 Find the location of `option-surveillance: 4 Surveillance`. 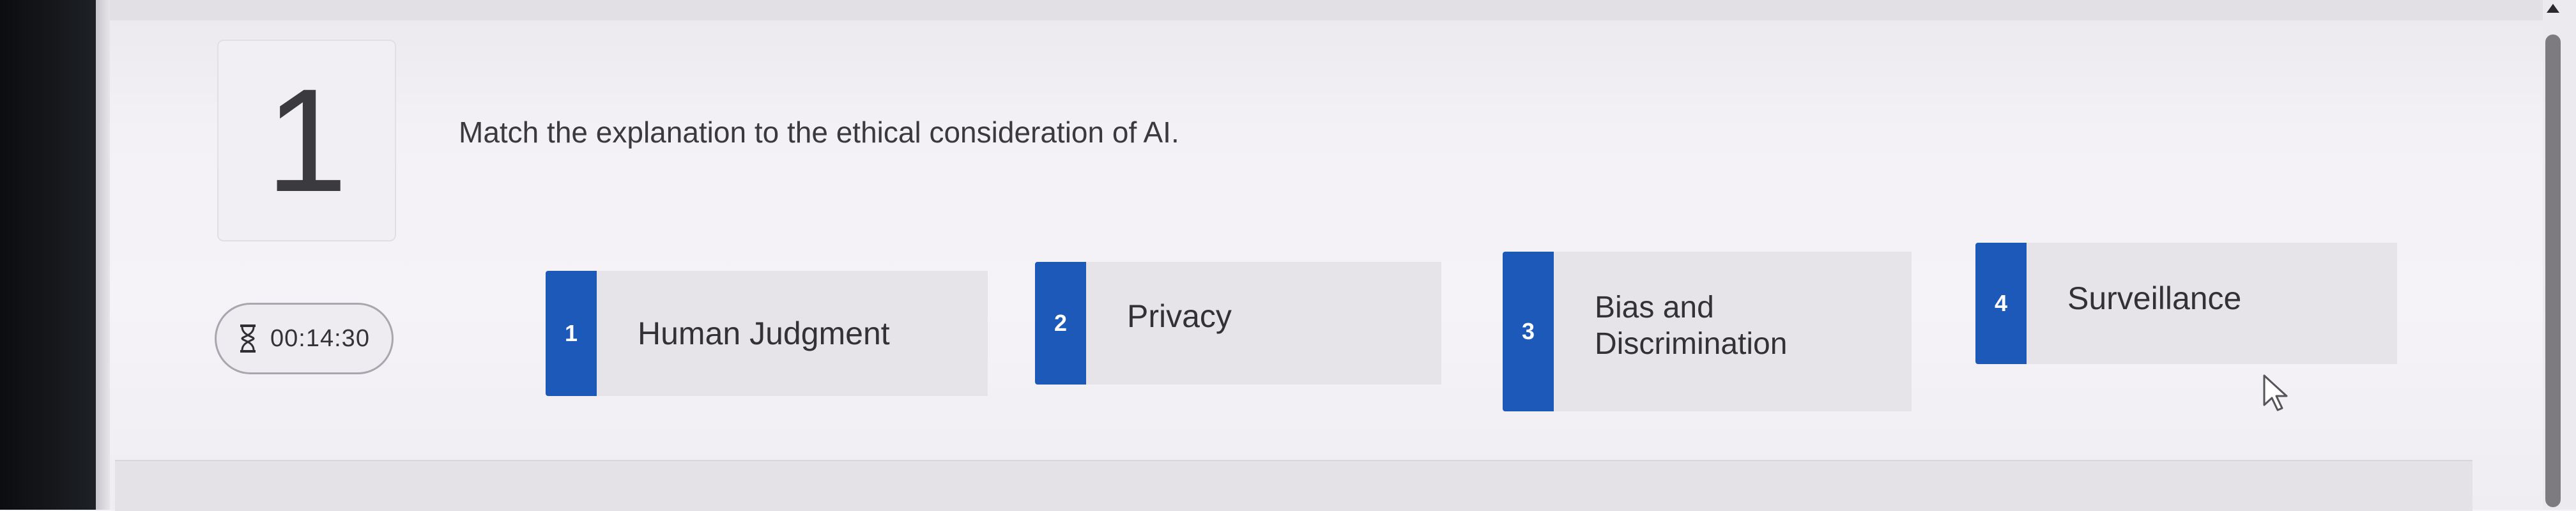

option-surveillance: 4 Surveillance is located at coordinates (2186, 303).